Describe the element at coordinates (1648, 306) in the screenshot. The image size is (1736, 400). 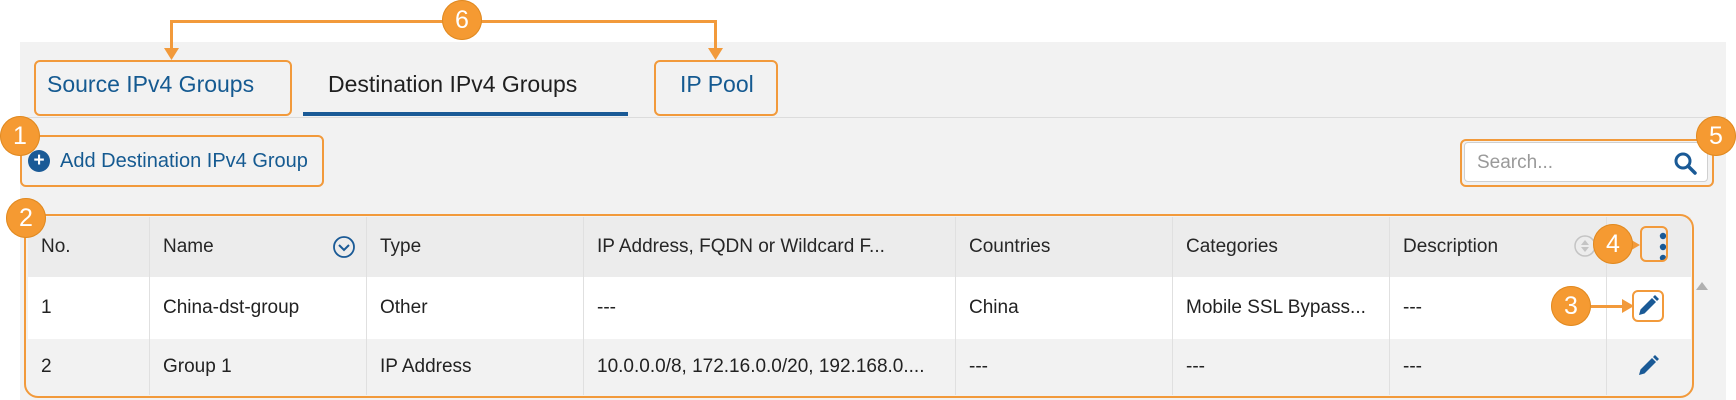
I see `callout-box-edit` at that location.